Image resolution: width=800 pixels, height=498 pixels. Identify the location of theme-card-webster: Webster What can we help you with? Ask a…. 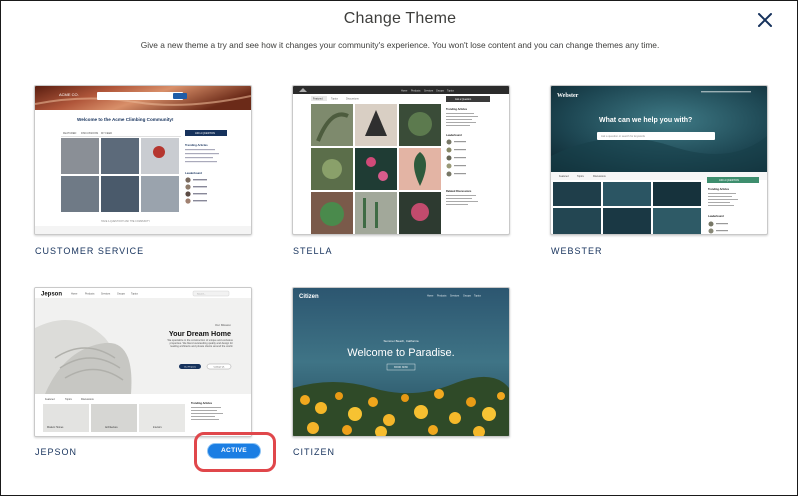
(659, 160).